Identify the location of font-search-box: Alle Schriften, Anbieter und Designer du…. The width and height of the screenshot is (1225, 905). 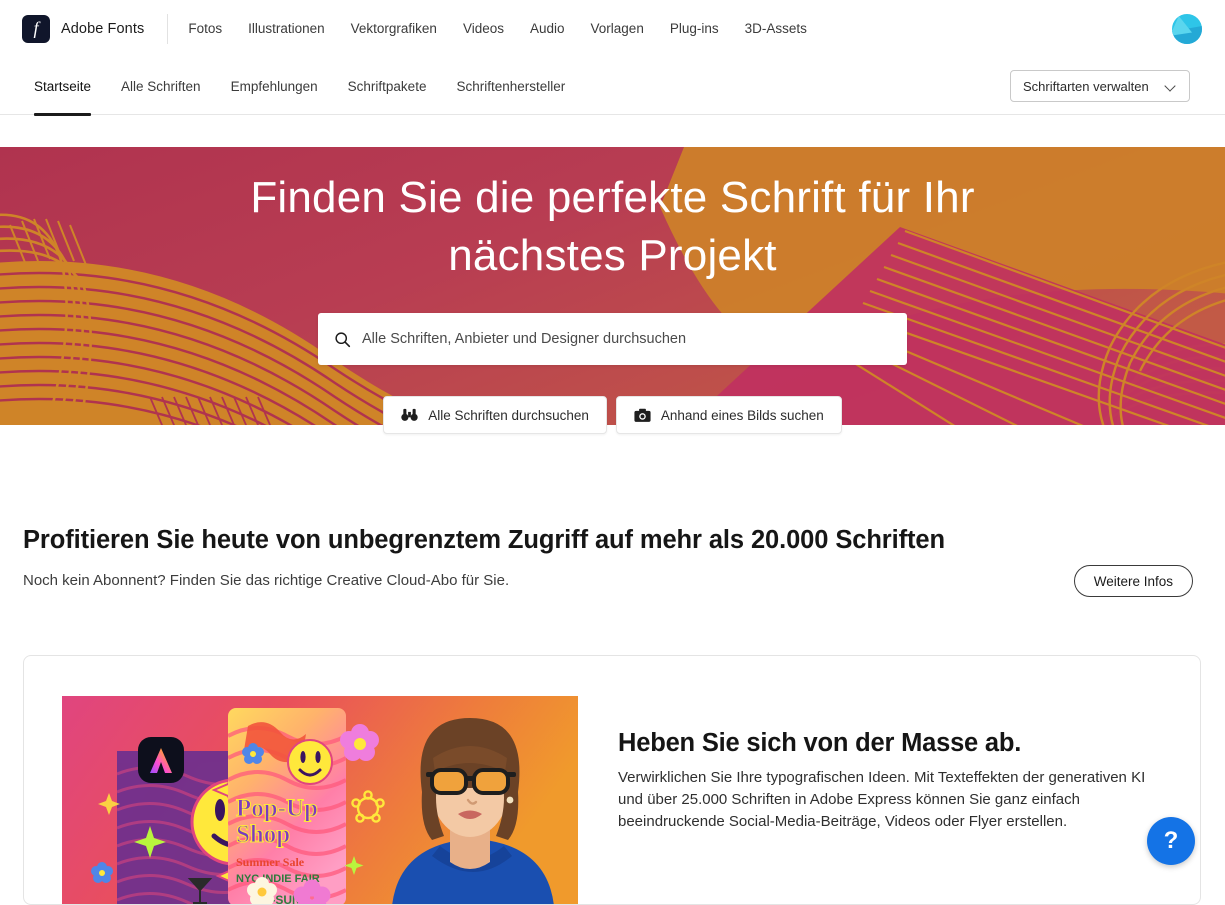
(612, 339).